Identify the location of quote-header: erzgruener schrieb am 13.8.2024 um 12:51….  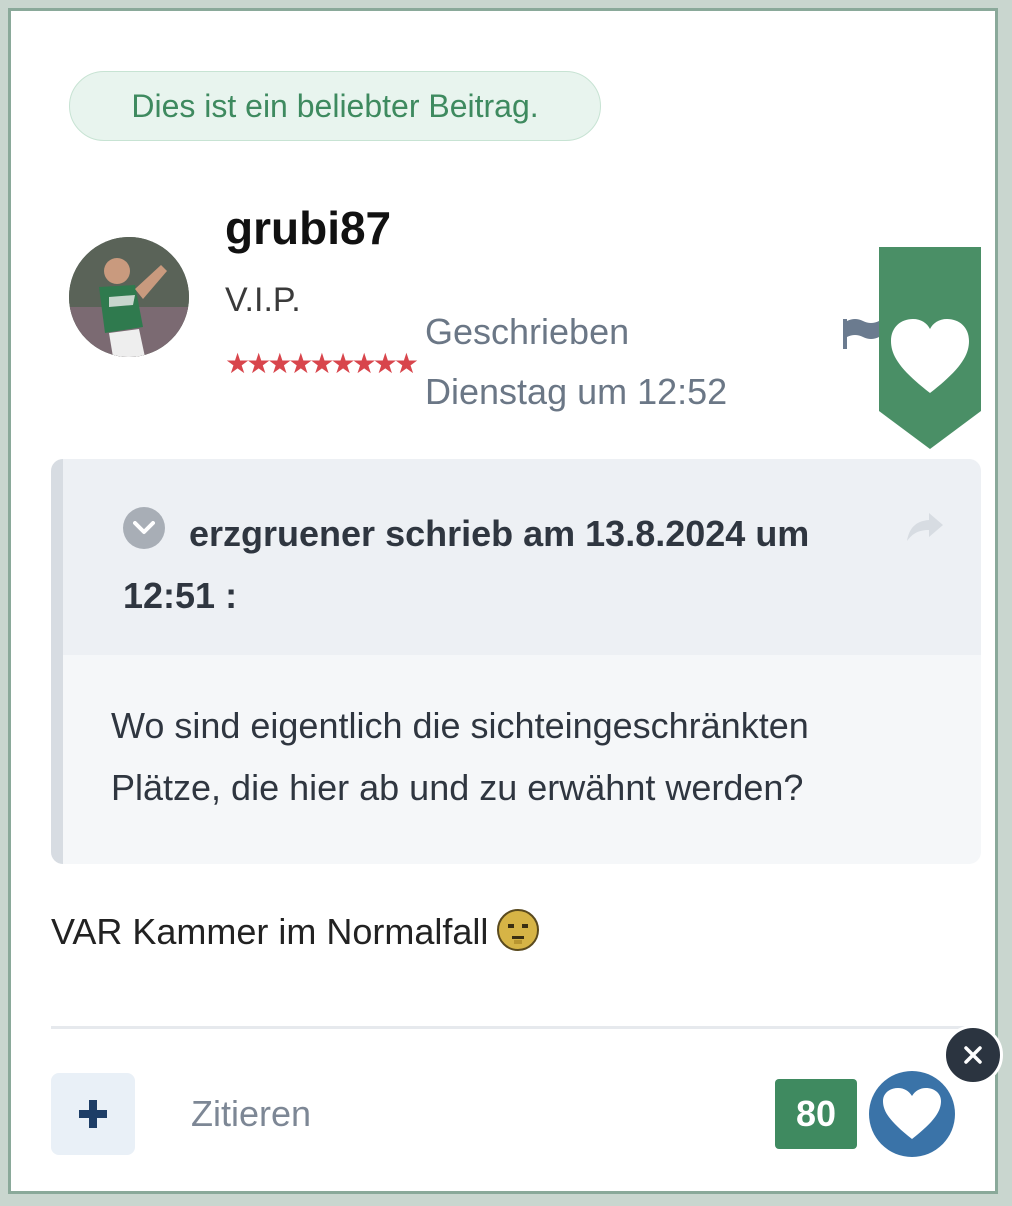
(522, 557).